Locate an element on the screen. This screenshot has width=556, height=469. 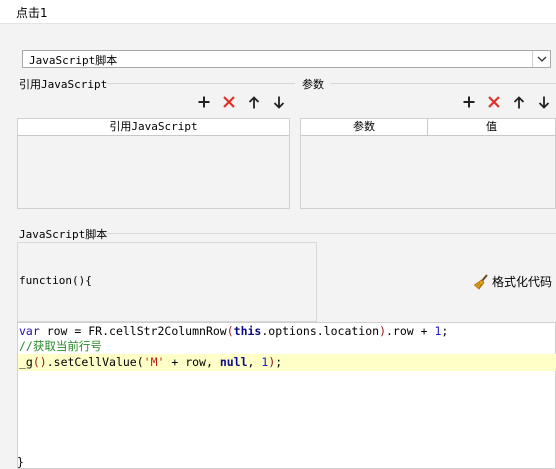
closing-brace: } is located at coordinates (20, 462).